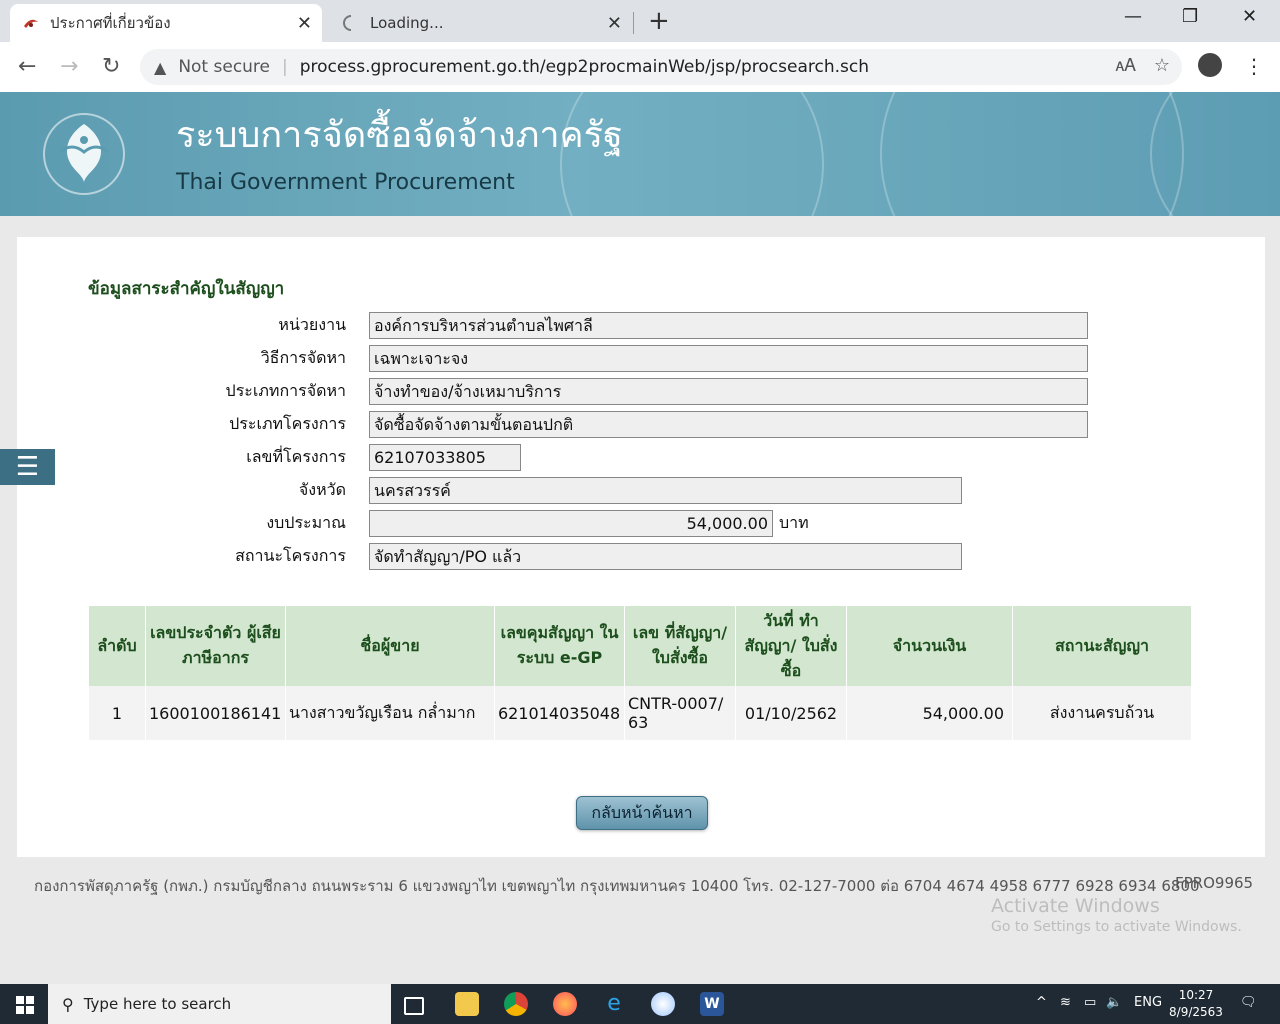  I want to click on procurement-type-field: จ้างทำของ/จ้างเหมาบริการ, so click(728, 391).